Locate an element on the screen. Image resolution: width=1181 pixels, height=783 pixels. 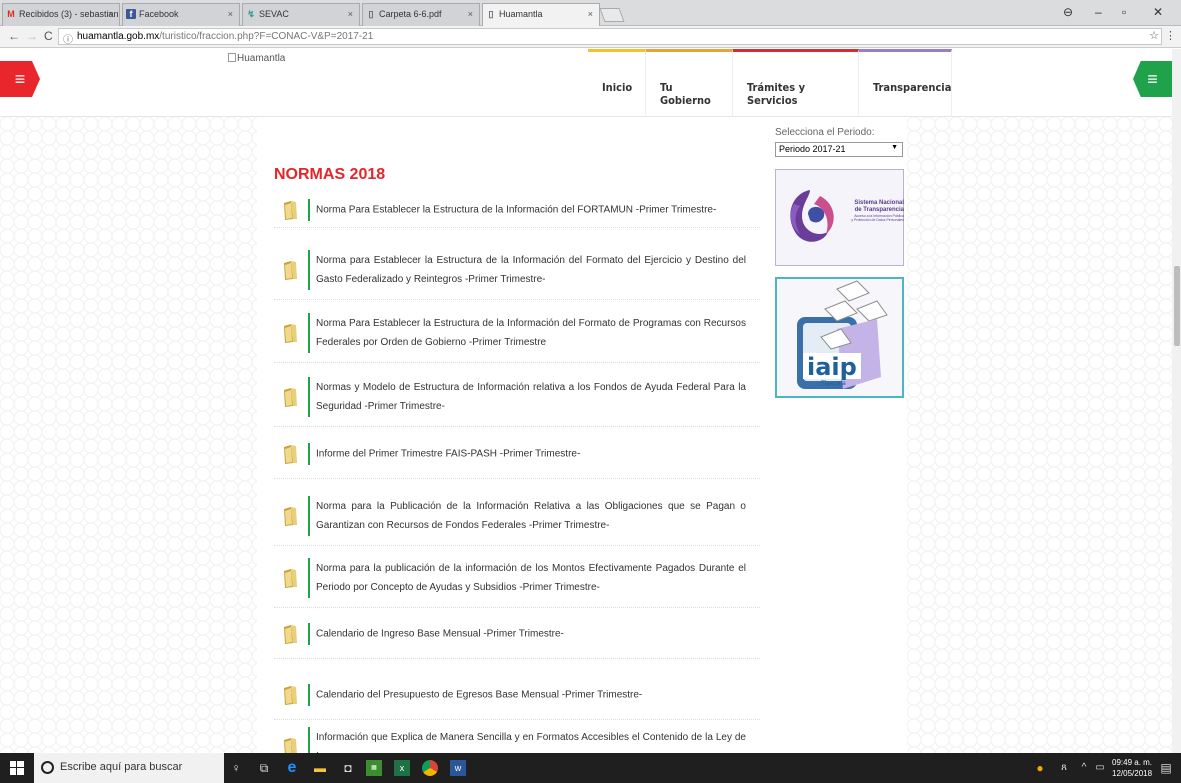
tab-pdf: ▯ Carpeta 6-6.pdf × is located at coordinates (421, 14).